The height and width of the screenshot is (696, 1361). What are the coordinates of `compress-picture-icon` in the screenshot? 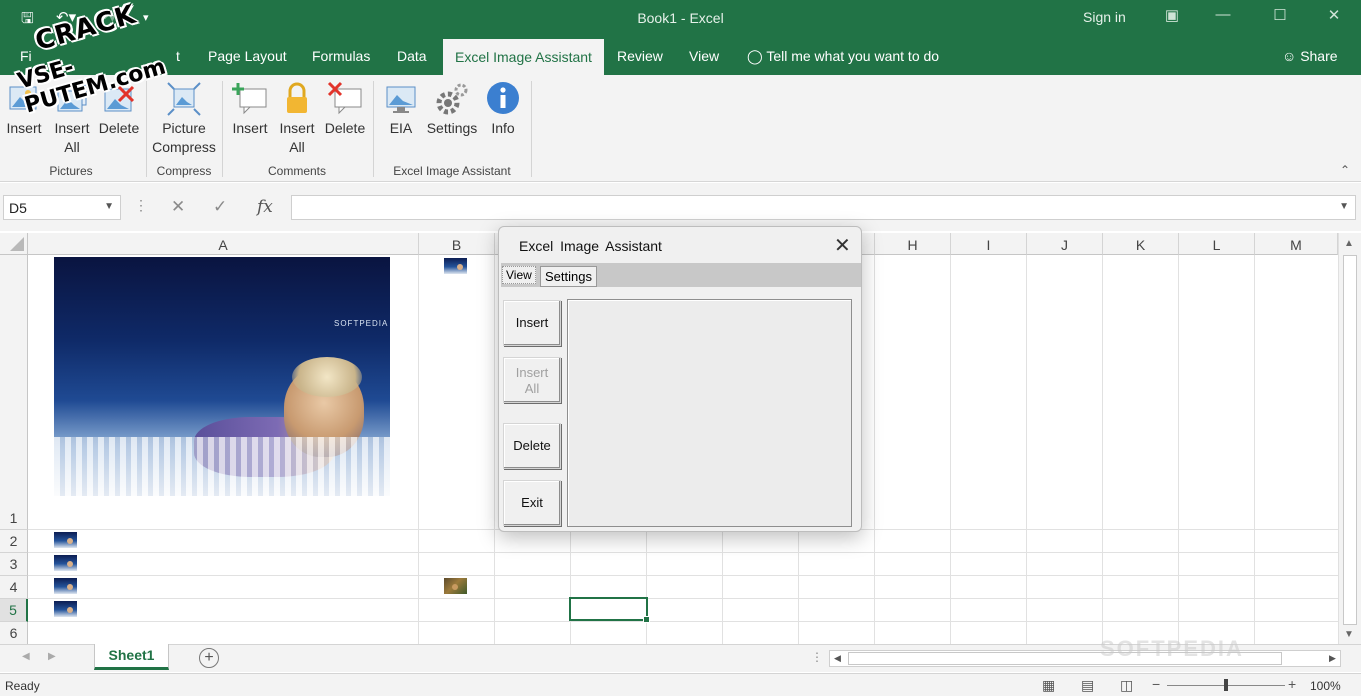 It's located at (184, 99).